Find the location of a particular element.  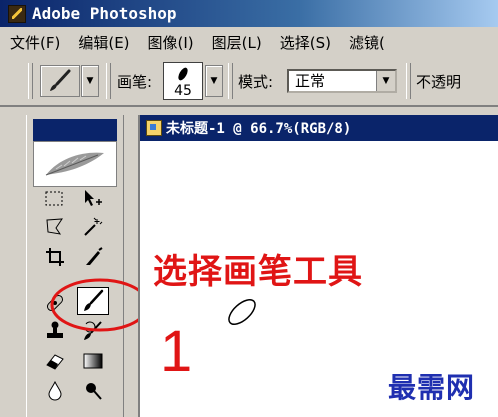

gradient-icon is located at coordinates (93, 361).